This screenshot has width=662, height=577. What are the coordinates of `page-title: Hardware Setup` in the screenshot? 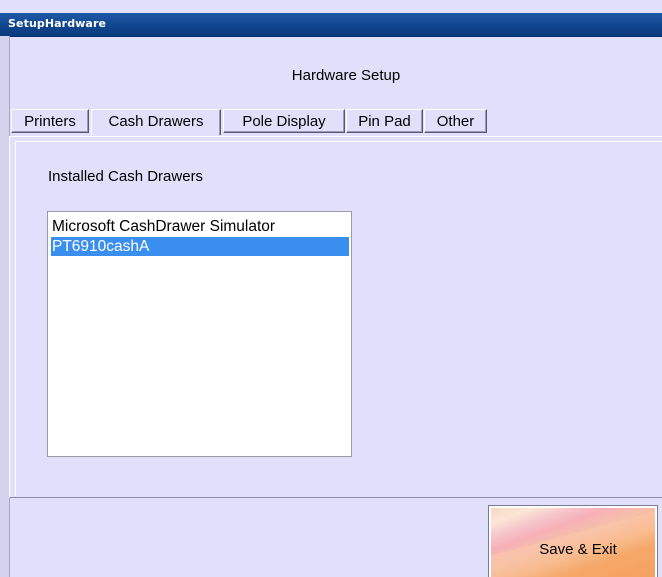 It's located at (331, 75).